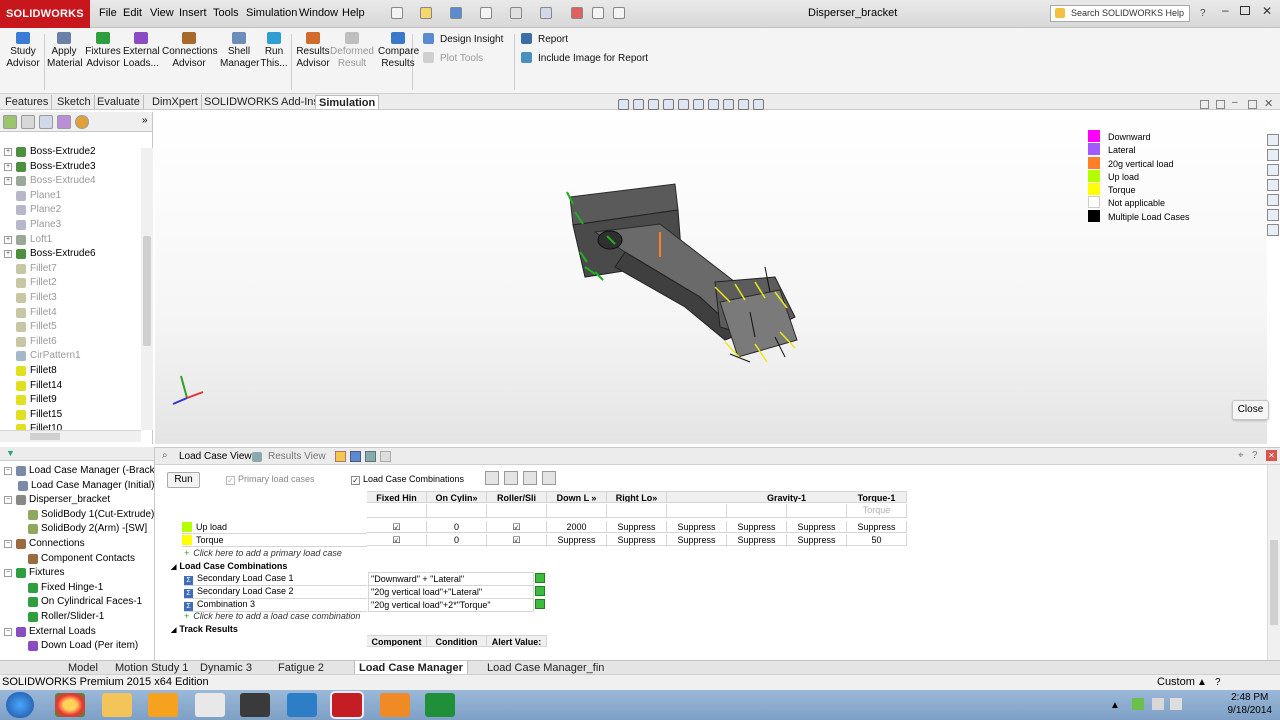 The height and width of the screenshot is (720, 1280). What do you see at coordinates (145, 120) in the screenshot?
I see `panel-expand-icon: »` at bounding box center [145, 120].